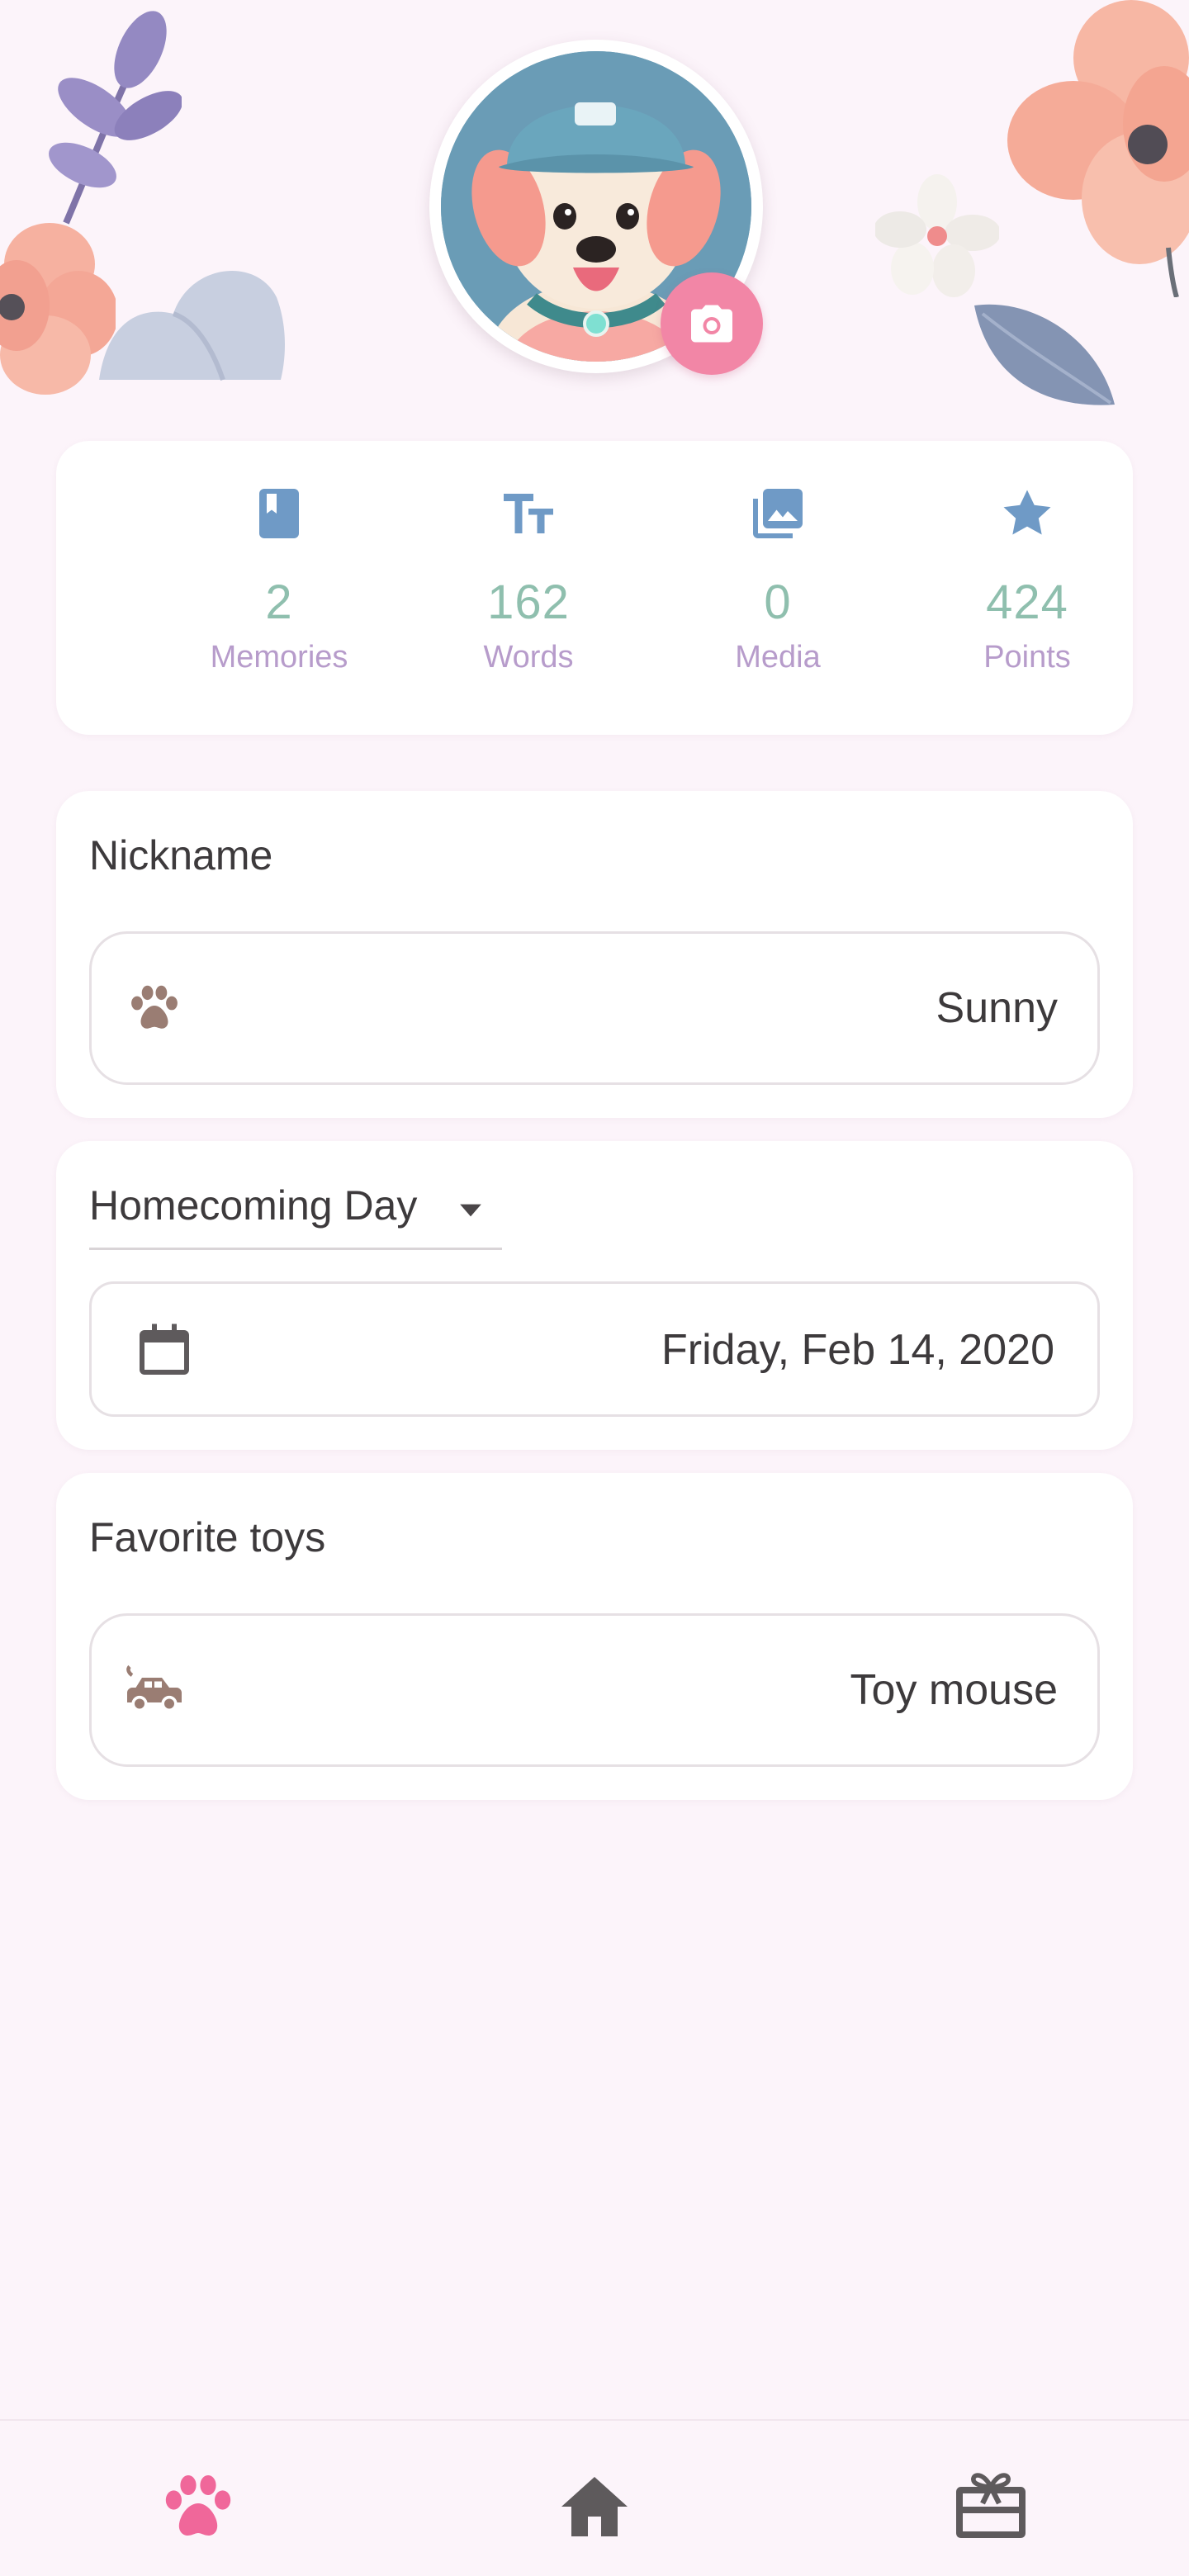  Describe the element at coordinates (857, 1350) in the screenshot. I see `homecoming-date-value: Friday, Feb 14, 2020` at that location.